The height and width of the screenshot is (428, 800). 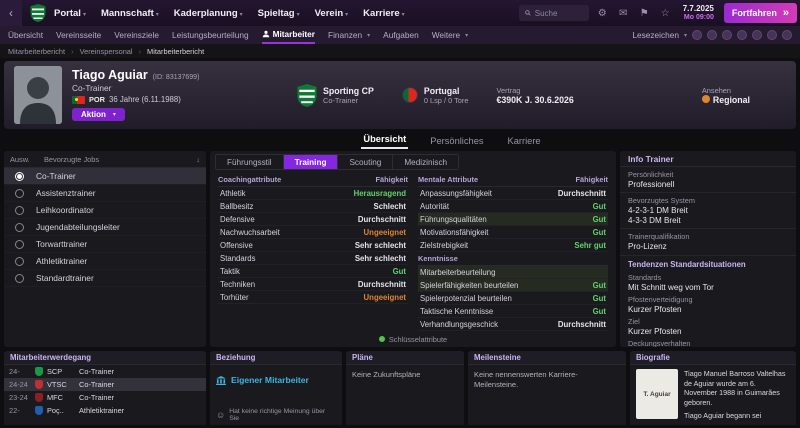 I want to click on club-crest-icon, so click(x=39, y=371).